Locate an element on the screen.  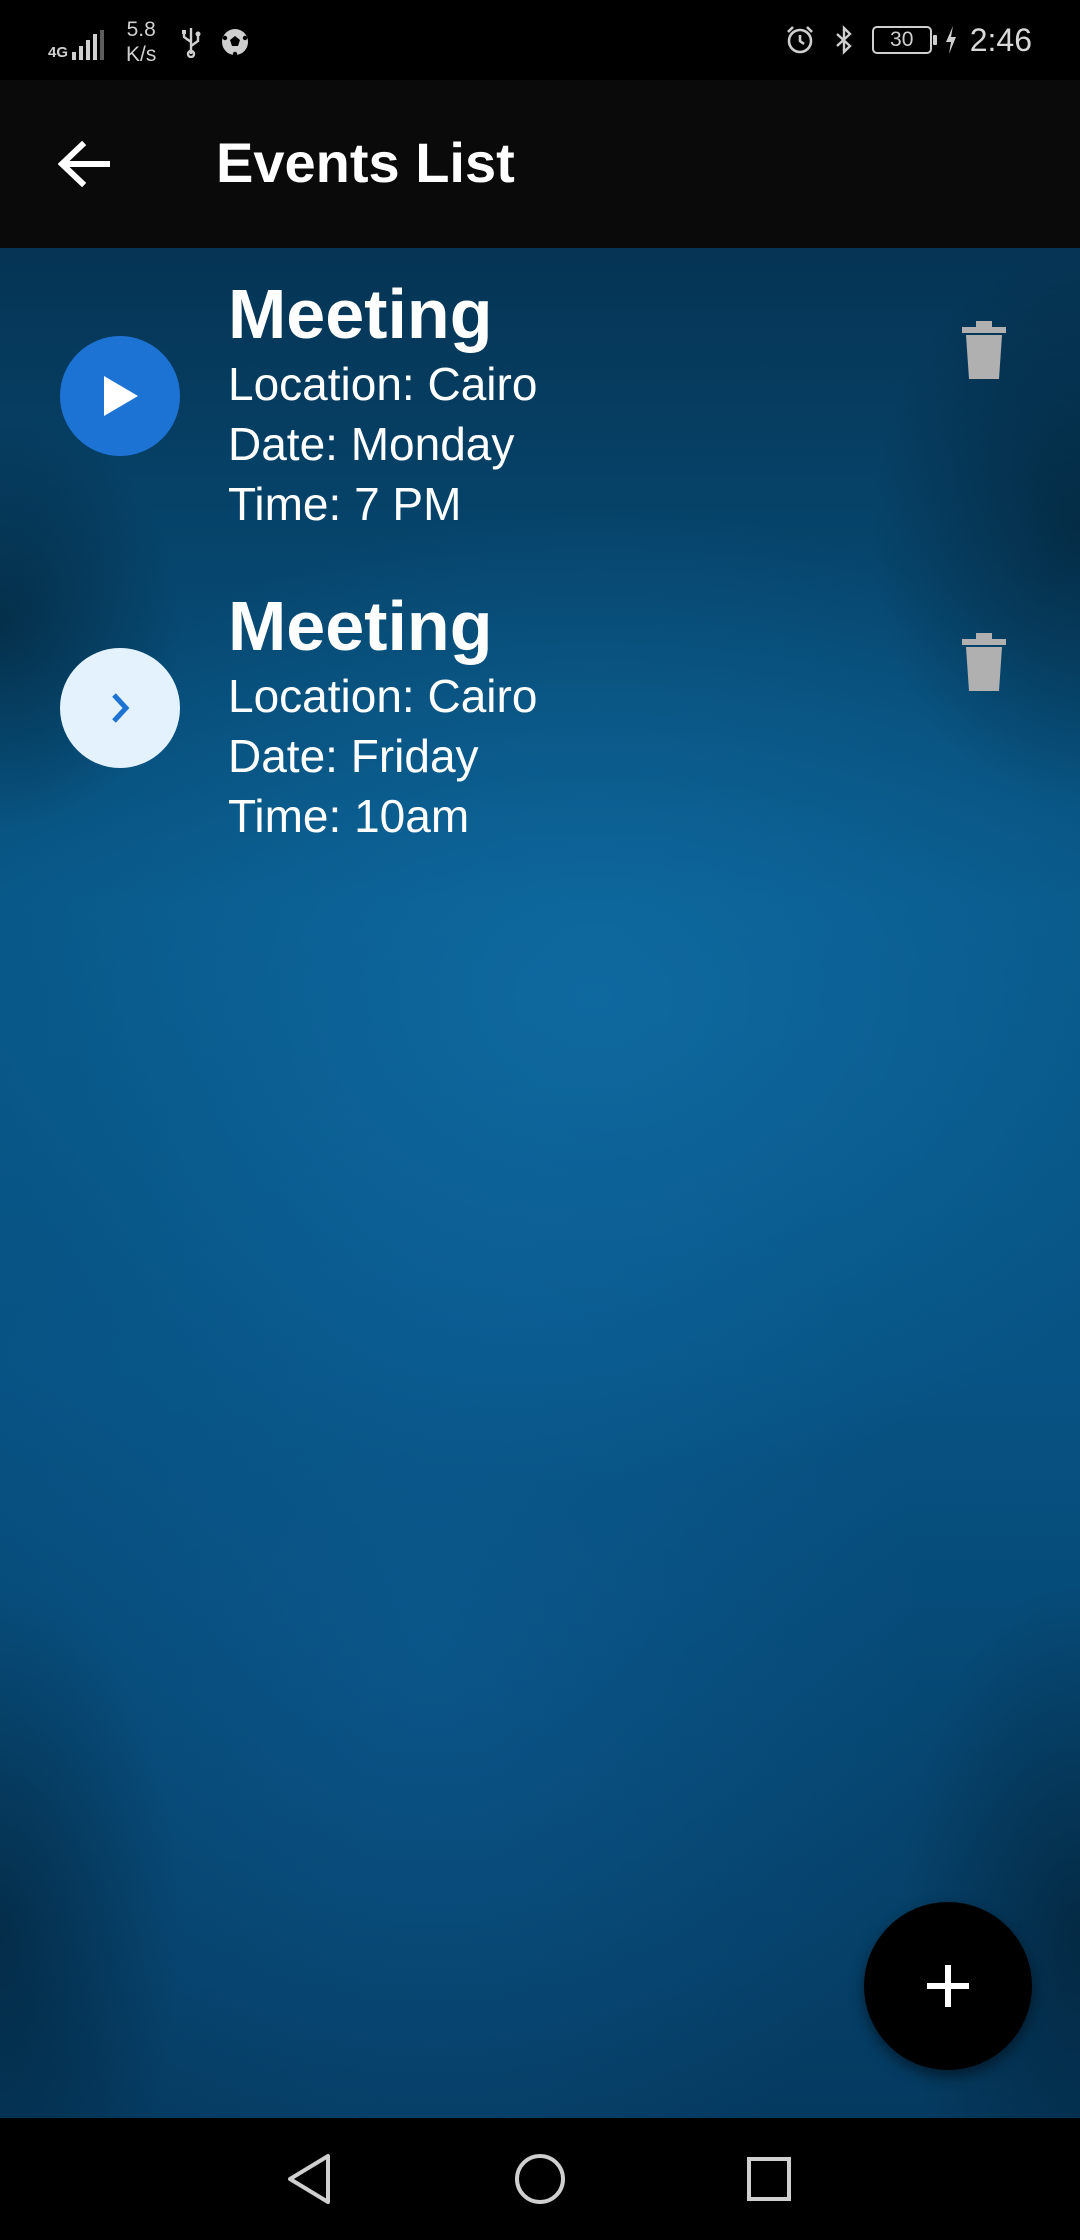
usb-icon is located at coordinates (191, 43).